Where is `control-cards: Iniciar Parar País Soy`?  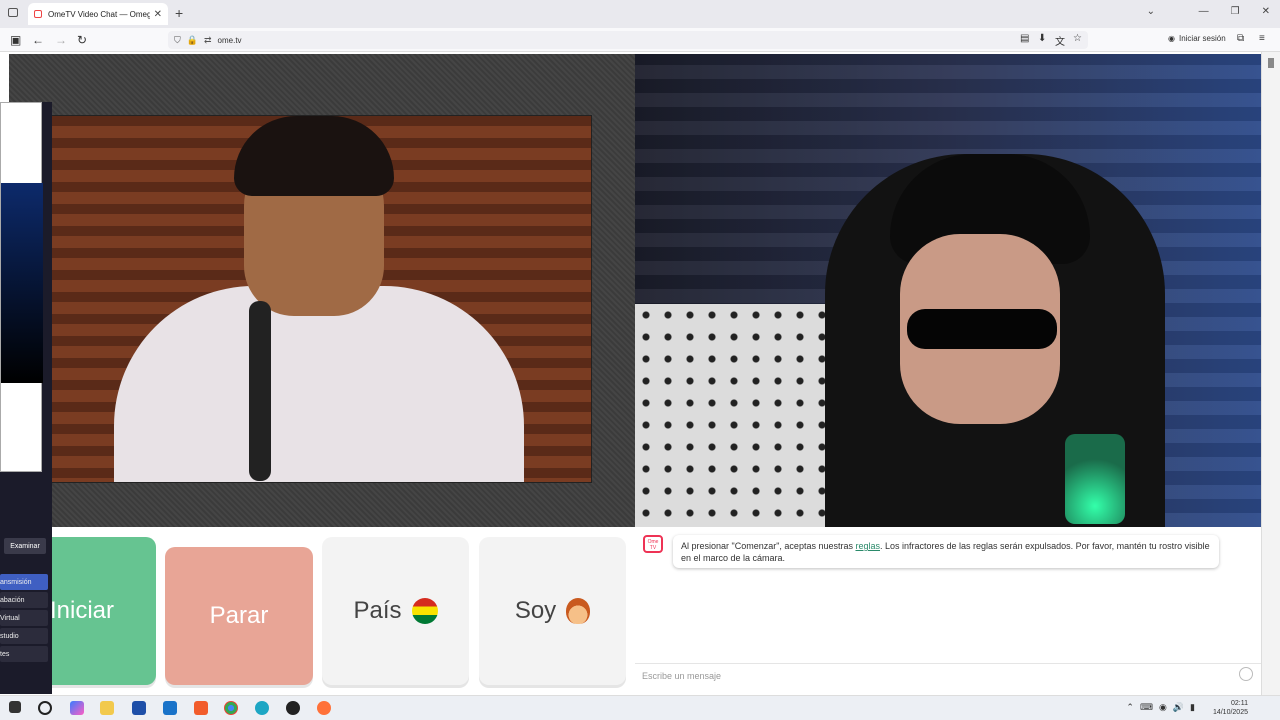
control-cards: Iniciar Parar País Soy is located at coordinates (317, 614).